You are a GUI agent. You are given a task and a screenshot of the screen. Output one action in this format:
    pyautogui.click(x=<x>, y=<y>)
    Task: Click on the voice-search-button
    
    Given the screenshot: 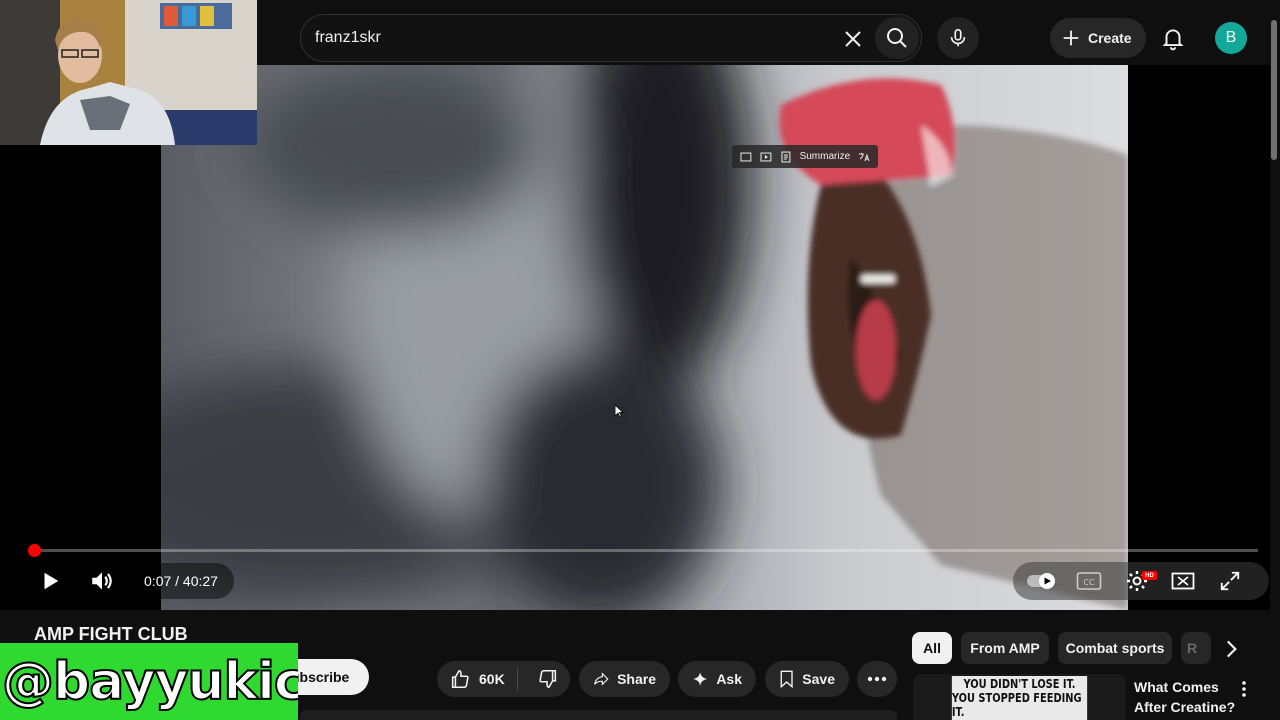 What is the action you would take?
    pyautogui.click(x=958, y=38)
    